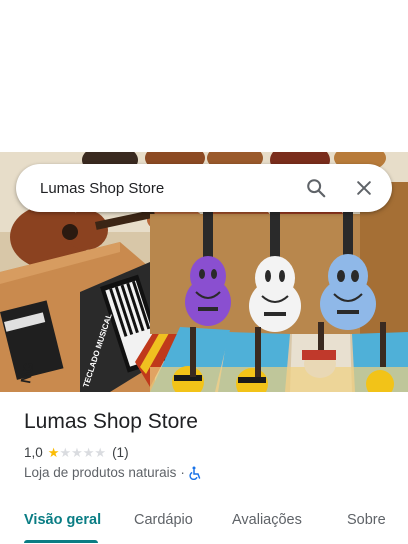 This screenshot has width=408, height=544. I want to click on place-title: Lumas Shop Store, so click(111, 421).